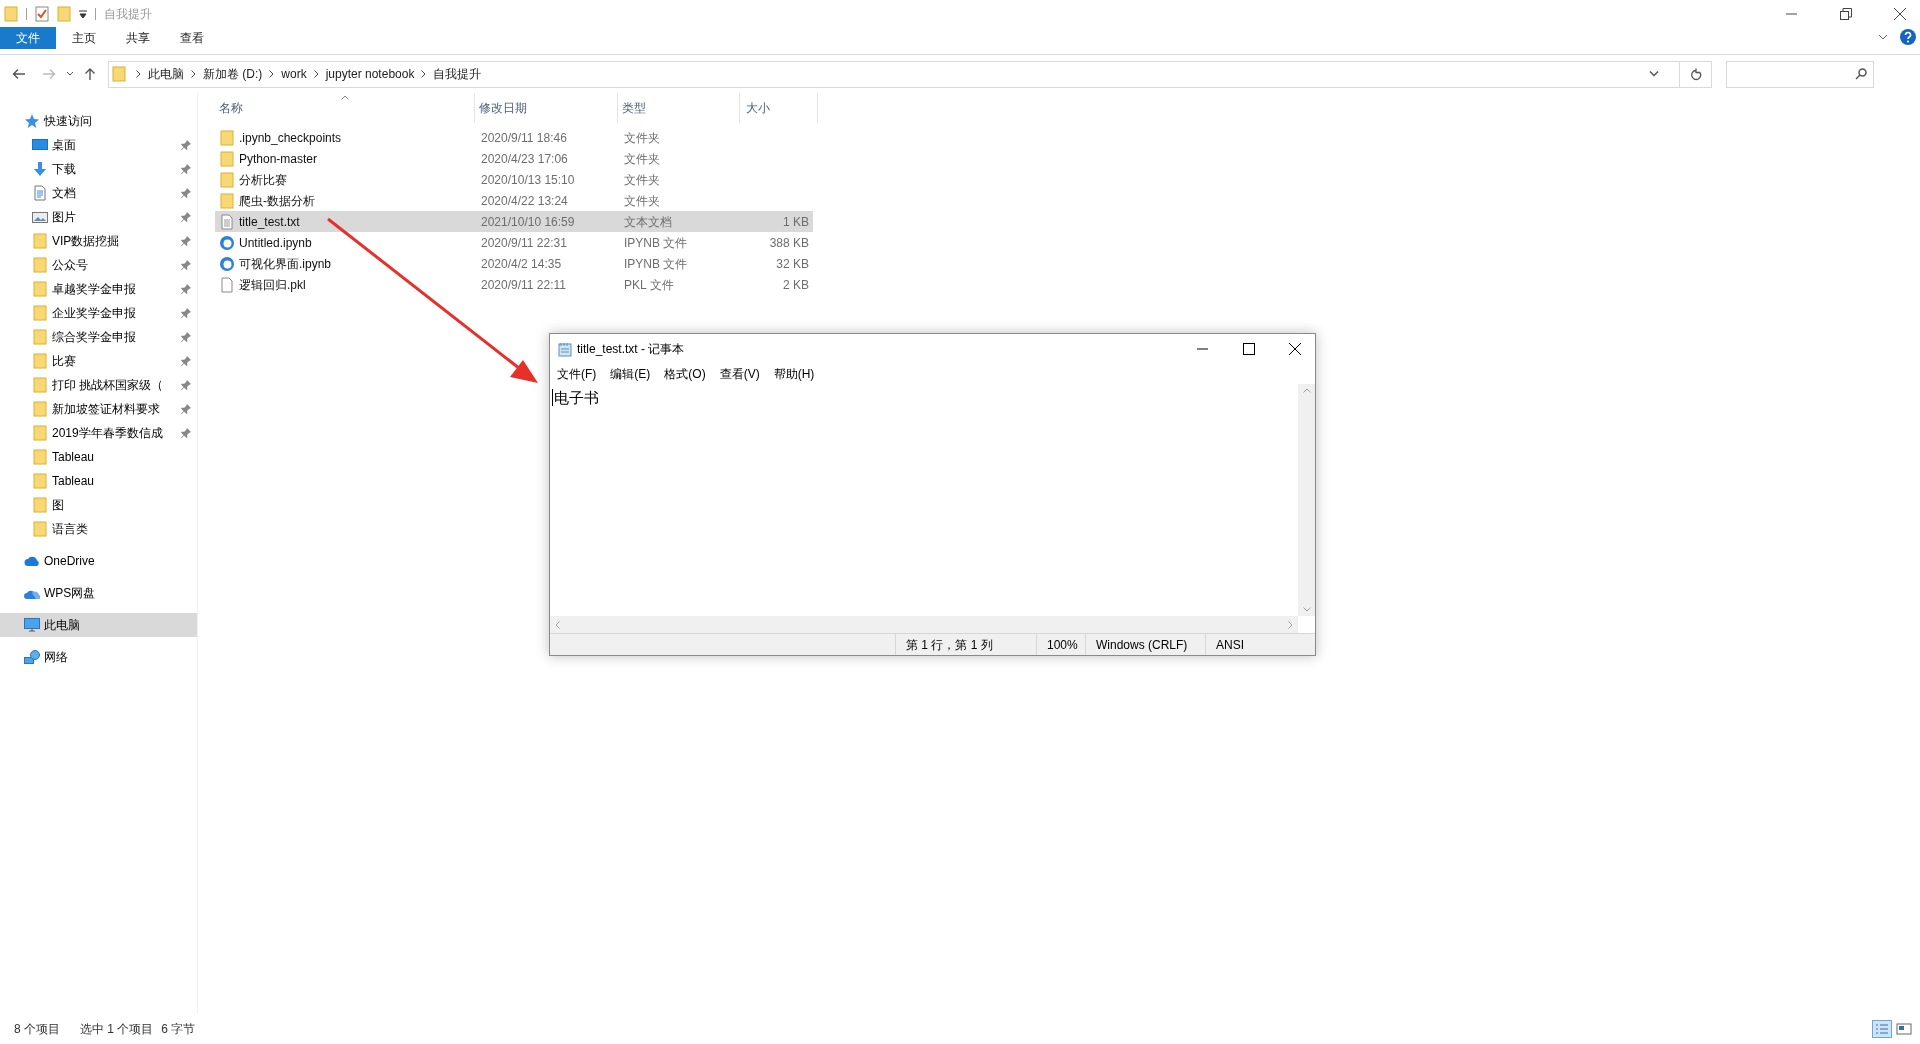 The width and height of the screenshot is (1920, 1044). What do you see at coordinates (1290, 624) in the screenshot?
I see `scroll-right-icon` at bounding box center [1290, 624].